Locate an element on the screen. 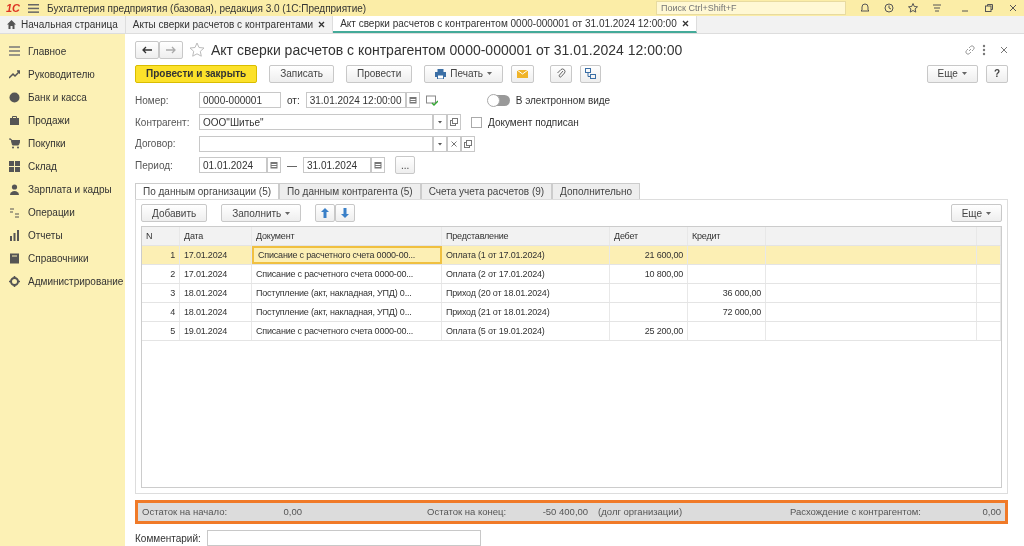 This screenshot has width=1024, height=546. sidebar-item: Отчеты is located at coordinates (62, 235).